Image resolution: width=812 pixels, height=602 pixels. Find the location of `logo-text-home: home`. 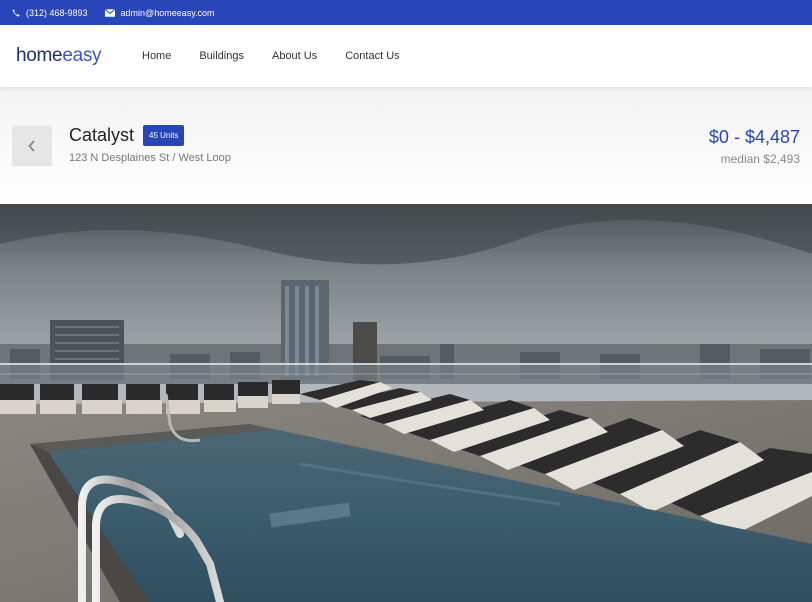

logo-text-home: home is located at coordinates (39, 55).